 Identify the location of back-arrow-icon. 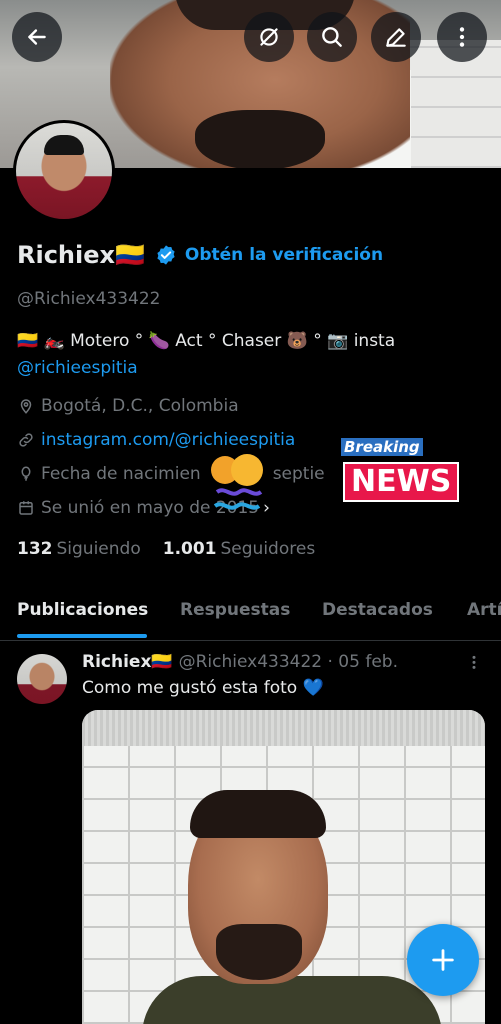
(37, 37).